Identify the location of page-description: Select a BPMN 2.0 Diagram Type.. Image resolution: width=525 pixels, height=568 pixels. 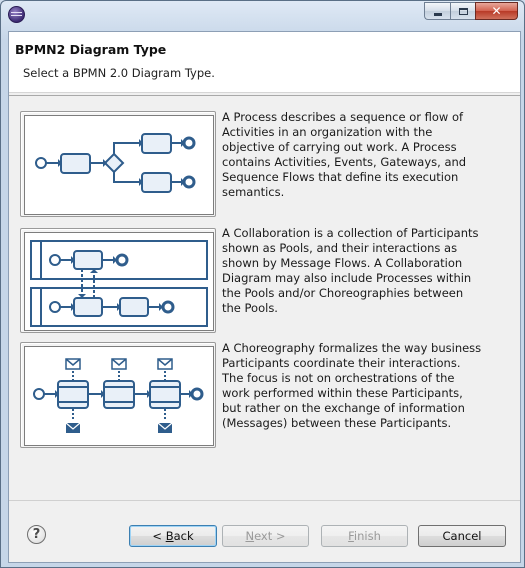
(119, 73).